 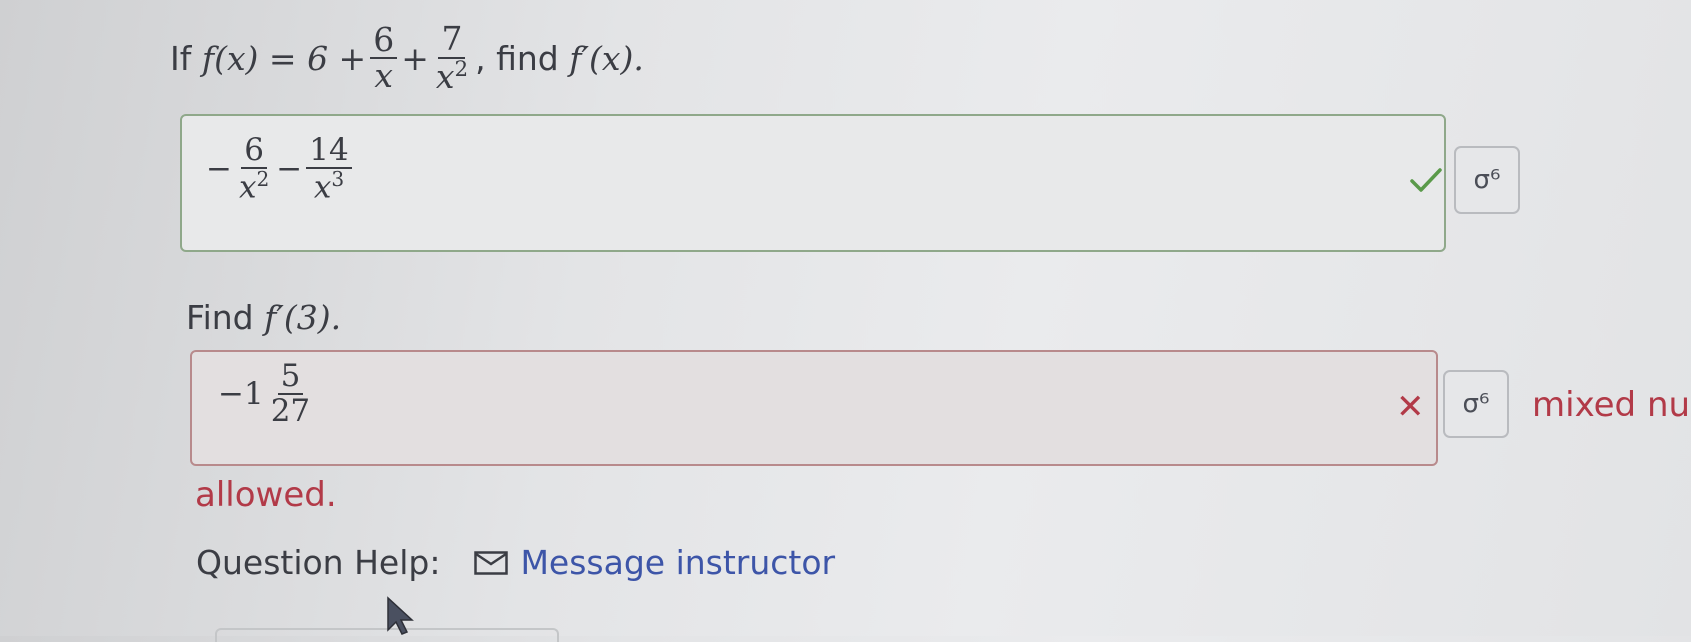 What do you see at coordinates (1426, 180) in the screenshot?
I see `checkmark-icon` at bounding box center [1426, 180].